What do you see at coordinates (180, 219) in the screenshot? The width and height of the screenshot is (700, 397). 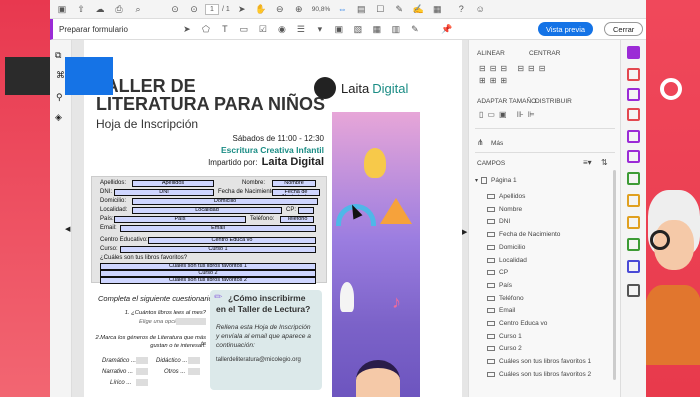 I see `field-pais: País` at bounding box center [180, 219].